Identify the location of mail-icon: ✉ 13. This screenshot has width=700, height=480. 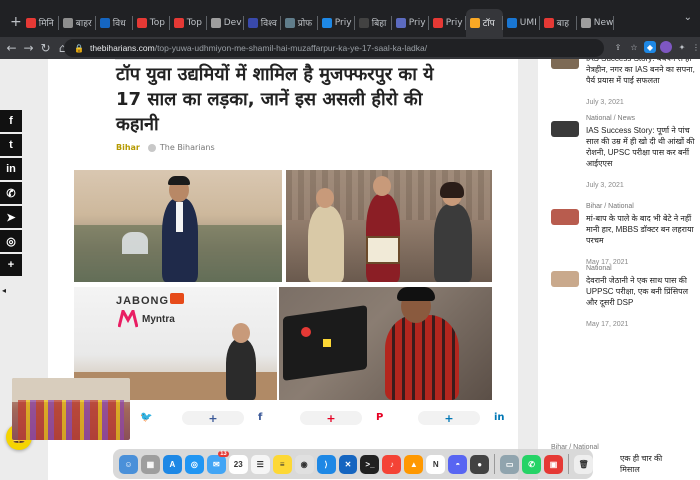
(217, 462).